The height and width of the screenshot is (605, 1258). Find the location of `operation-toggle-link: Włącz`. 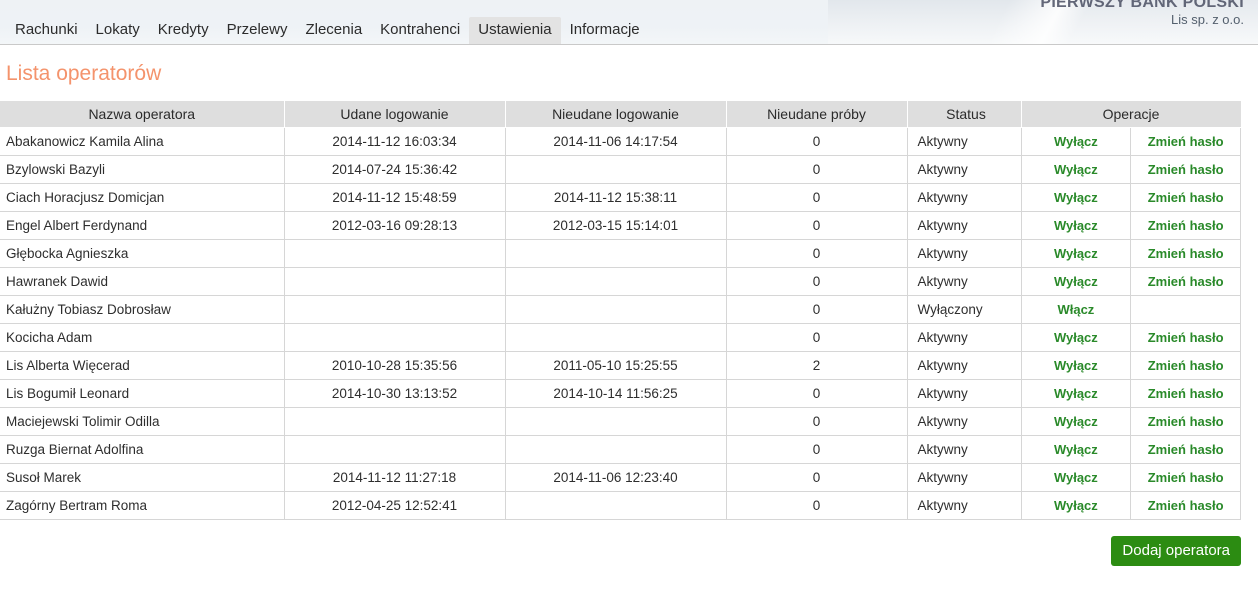

operation-toggle-link: Włącz is located at coordinates (1075, 309).